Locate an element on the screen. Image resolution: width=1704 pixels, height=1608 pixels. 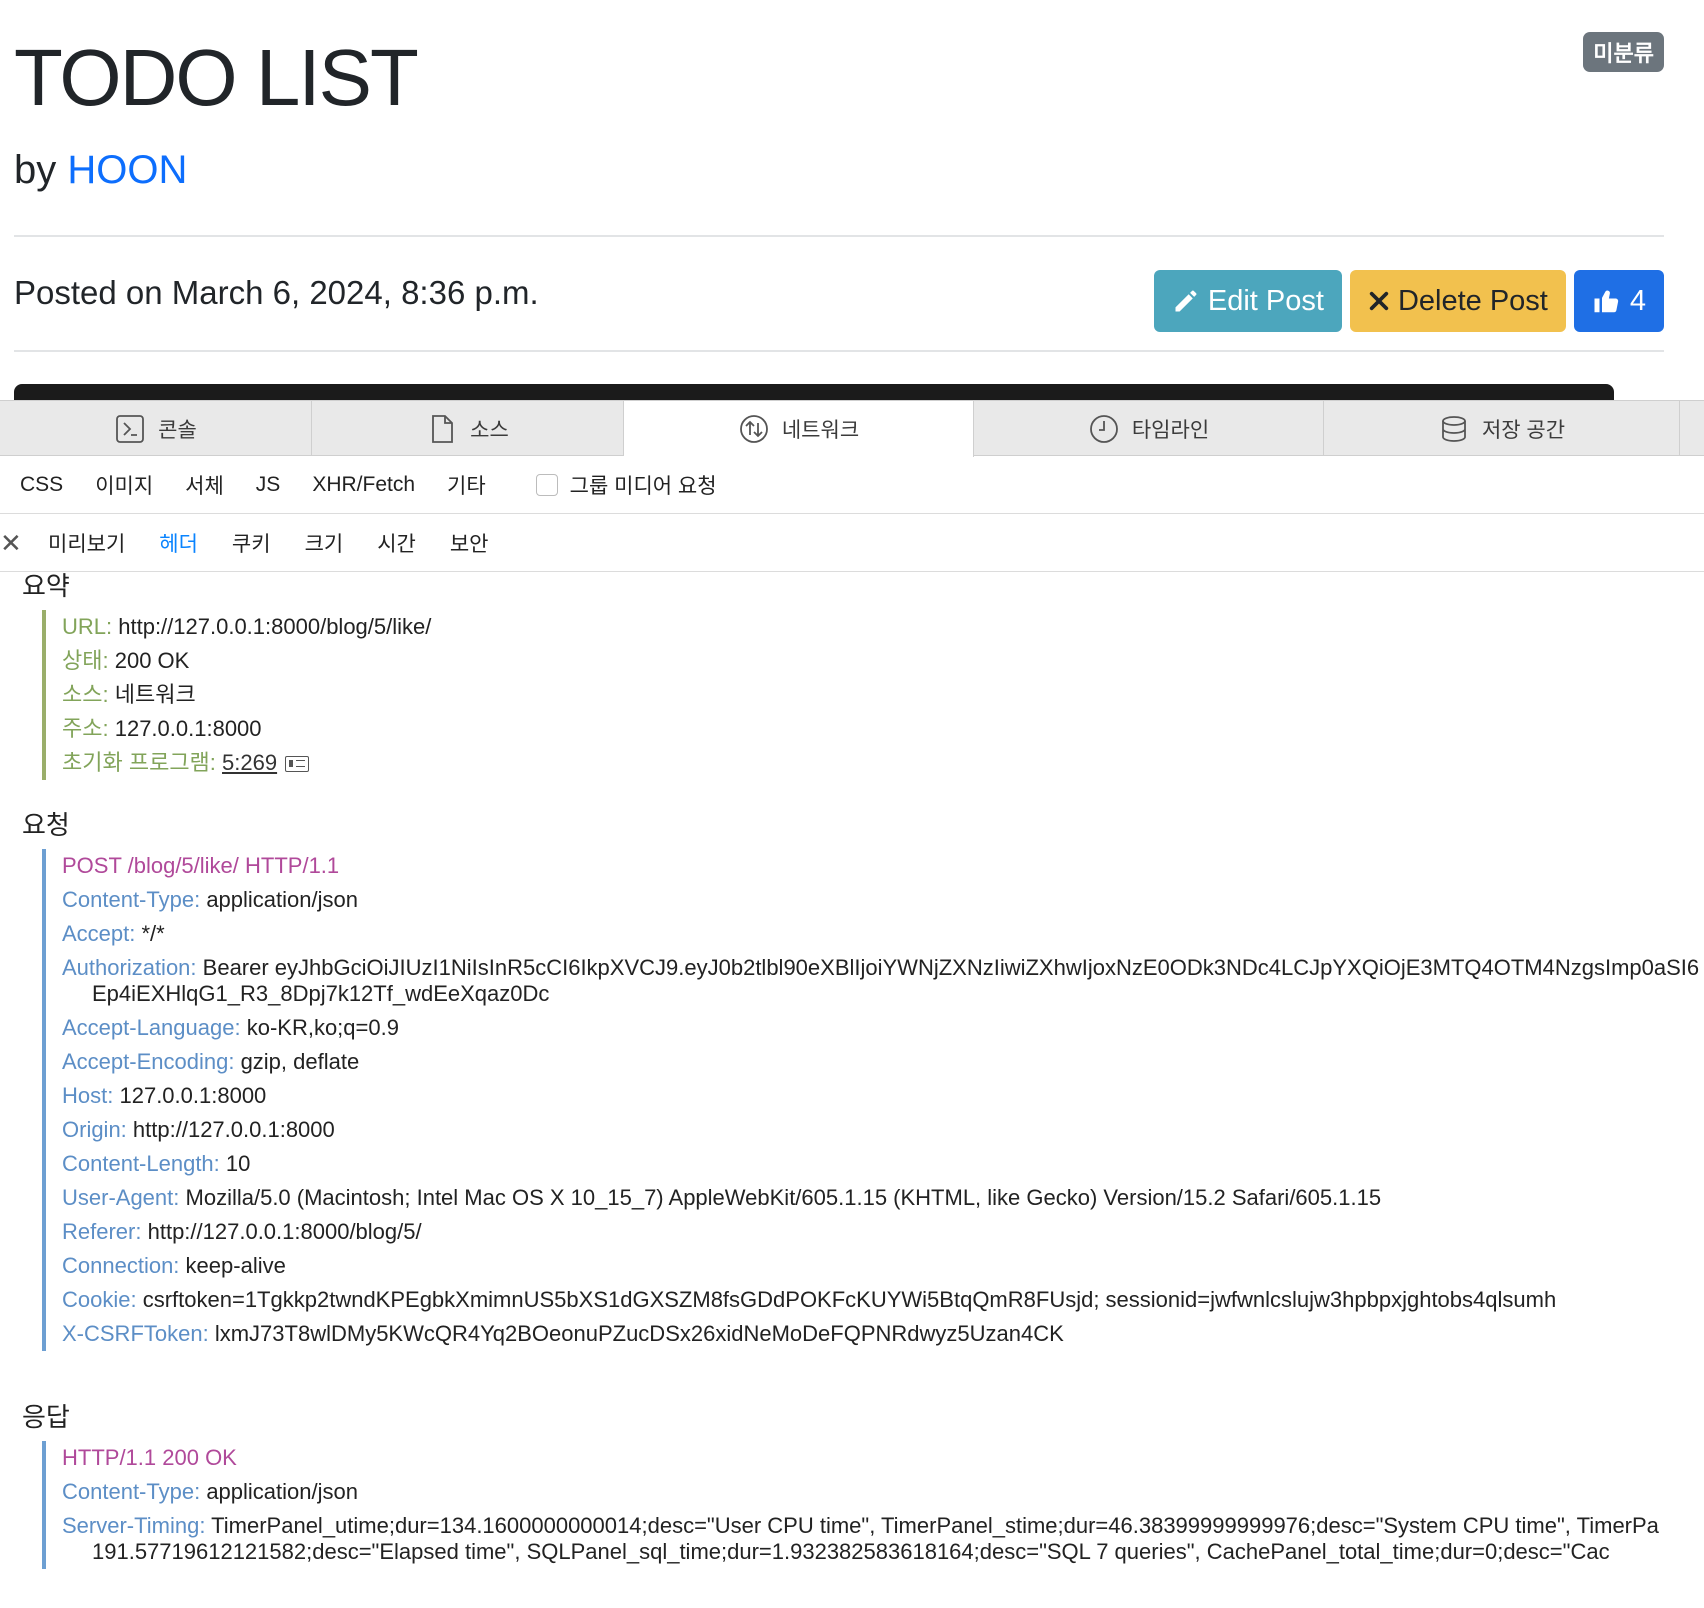
author-link: HOON is located at coordinates (127, 170).